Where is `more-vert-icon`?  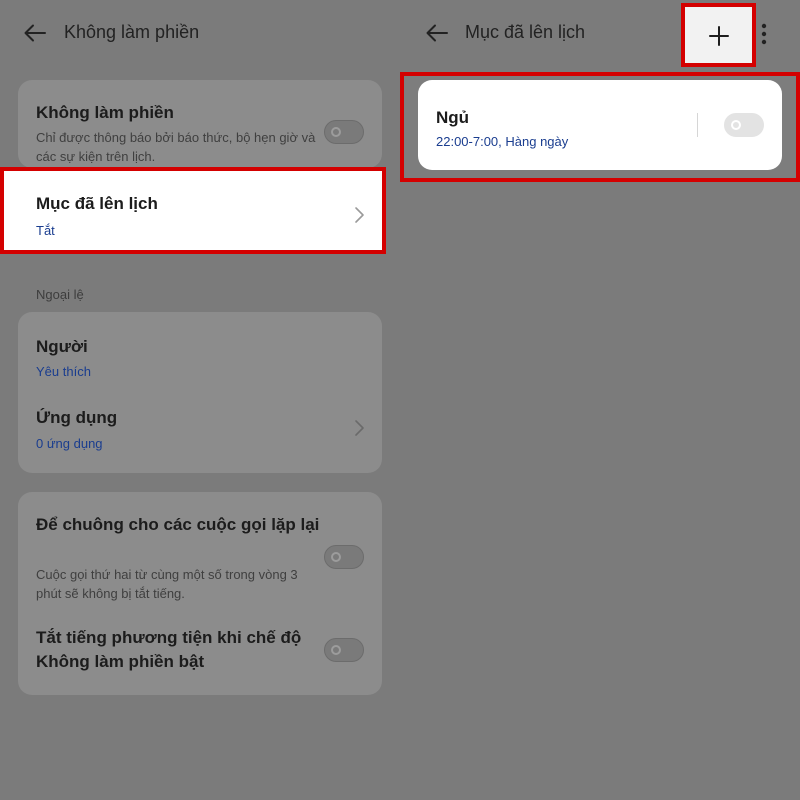
more-vert-icon is located at coordinates (764, 34).